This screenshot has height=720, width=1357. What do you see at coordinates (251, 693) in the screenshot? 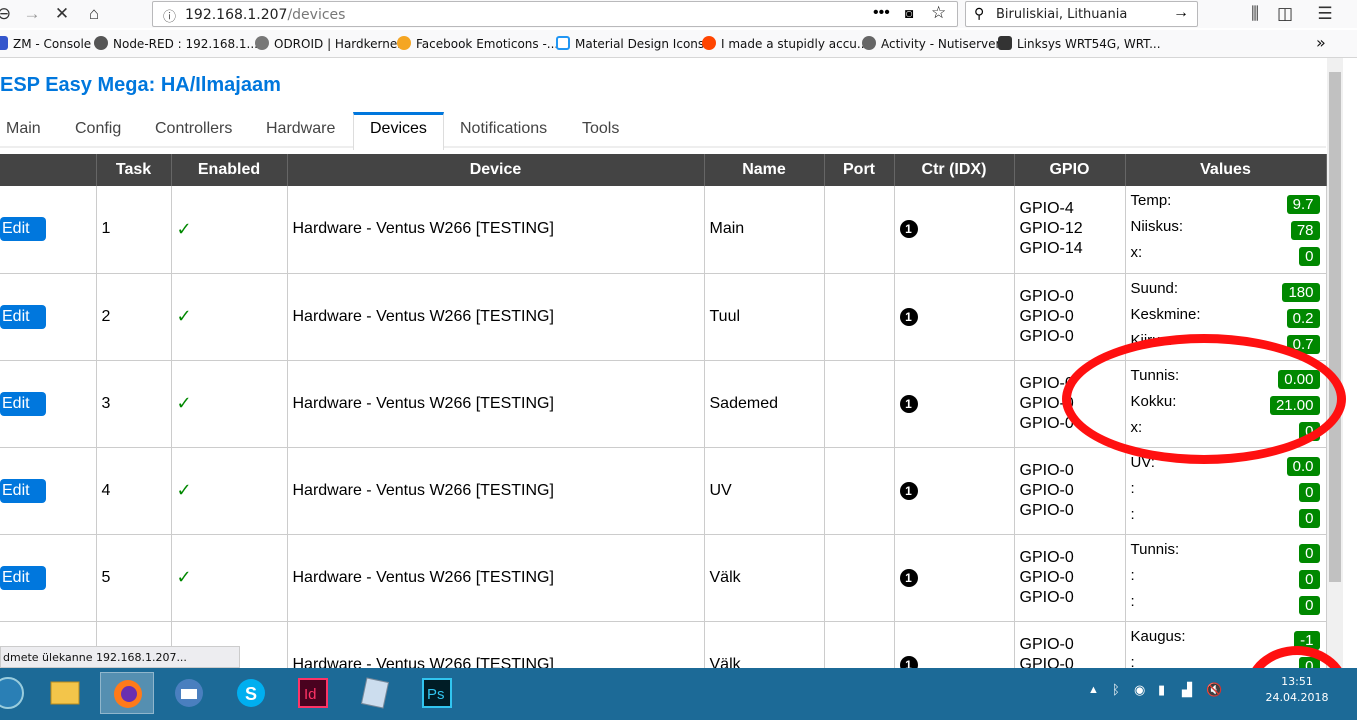
I see `skype-icon: S` at bounding box center [251, 693].